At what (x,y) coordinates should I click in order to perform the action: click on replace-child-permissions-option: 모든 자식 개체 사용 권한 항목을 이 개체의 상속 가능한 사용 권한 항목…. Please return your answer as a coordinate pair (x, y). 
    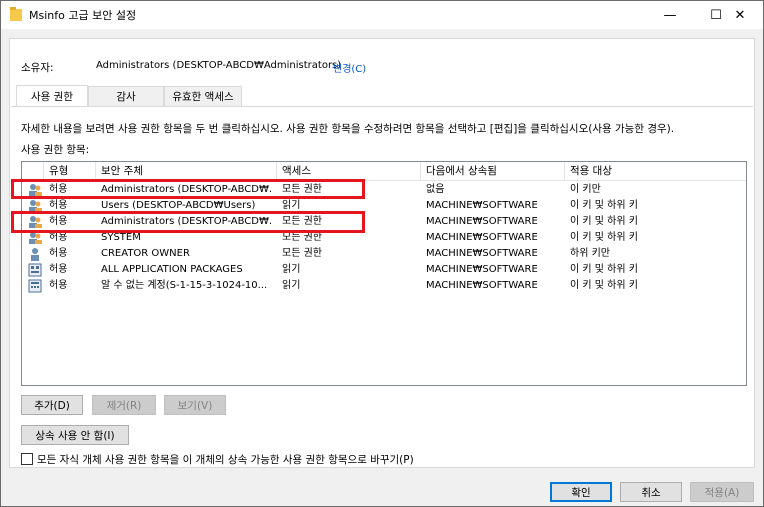
    Looking at the image, I should click on (217, 459).